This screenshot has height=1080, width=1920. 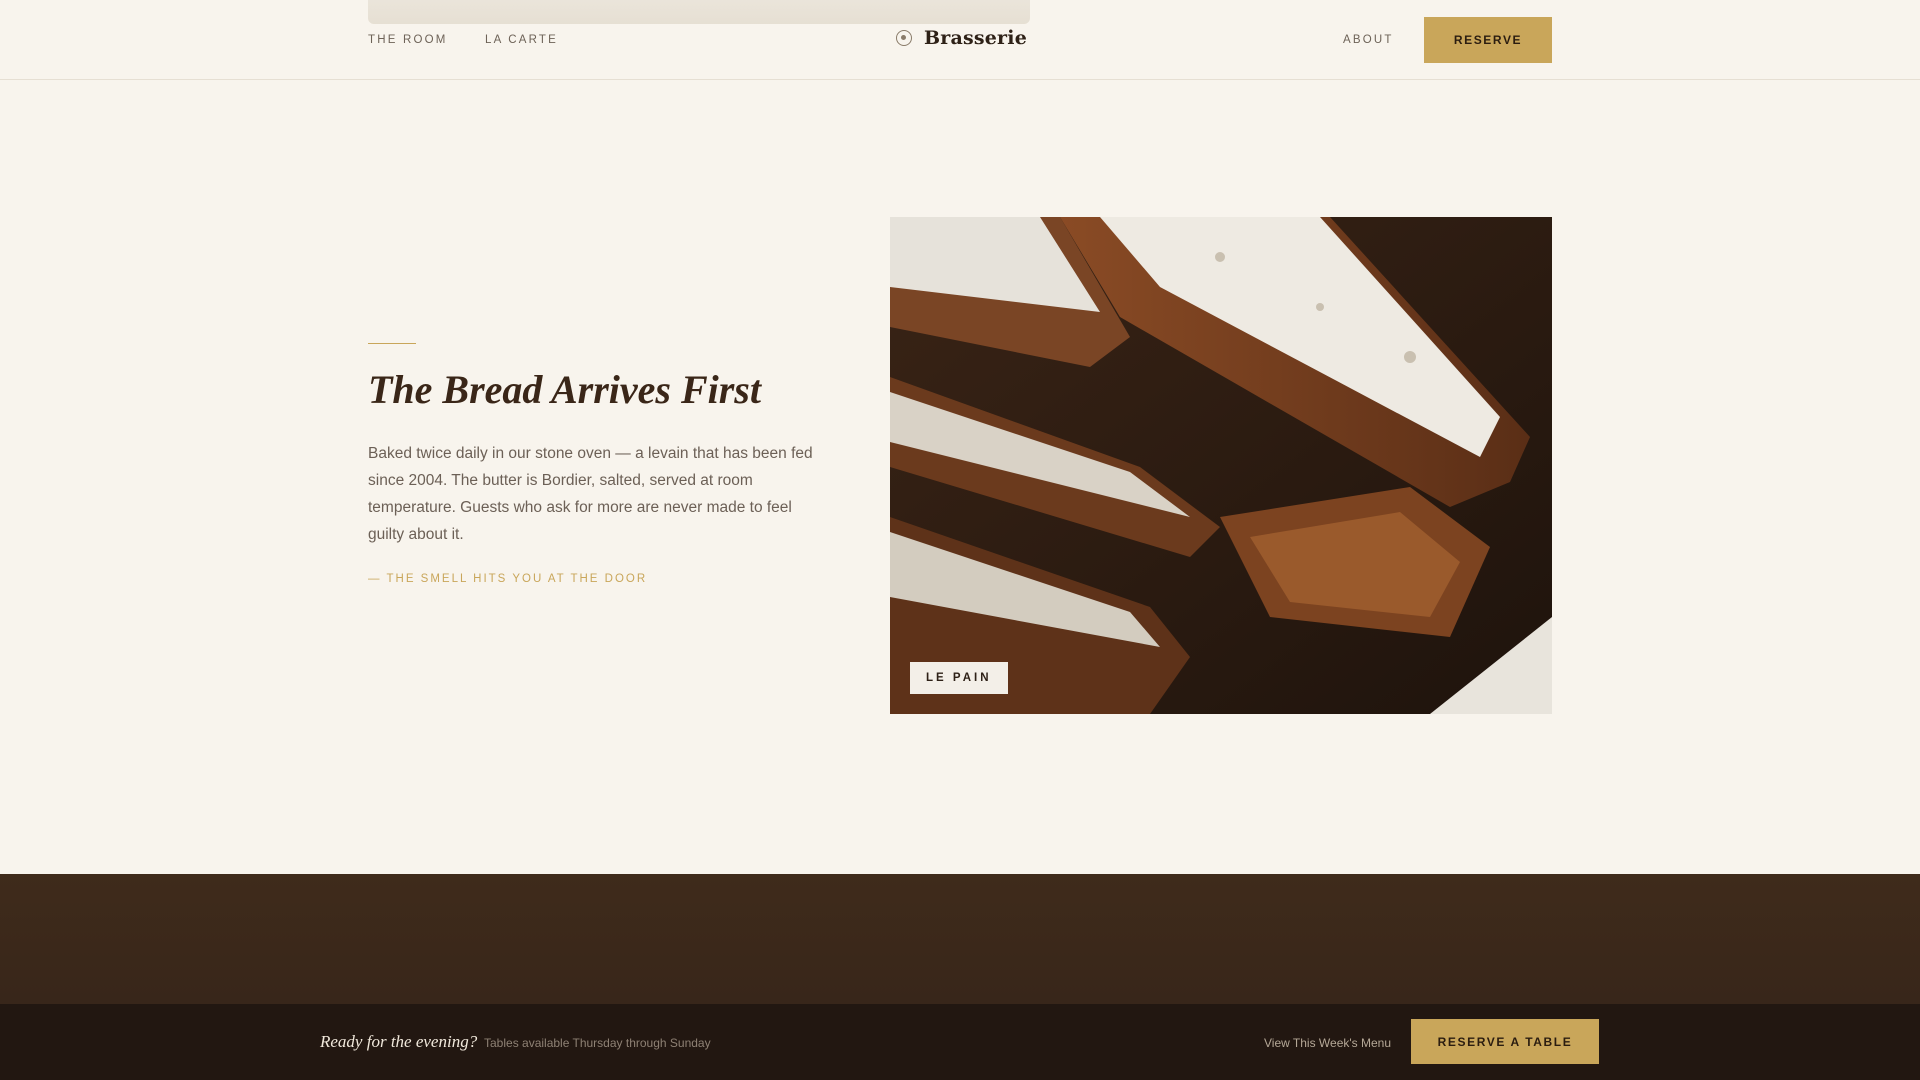 I want to click on feature-title: The Bread Arrives First, so click(x=564, y=389).